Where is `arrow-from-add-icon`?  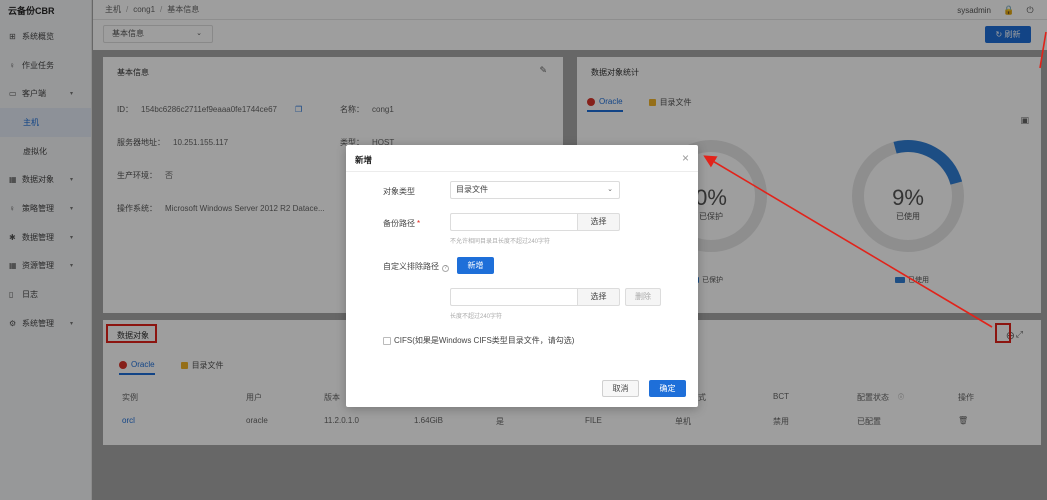
arrow-from-add-icon is located at coordinates (848, 241).